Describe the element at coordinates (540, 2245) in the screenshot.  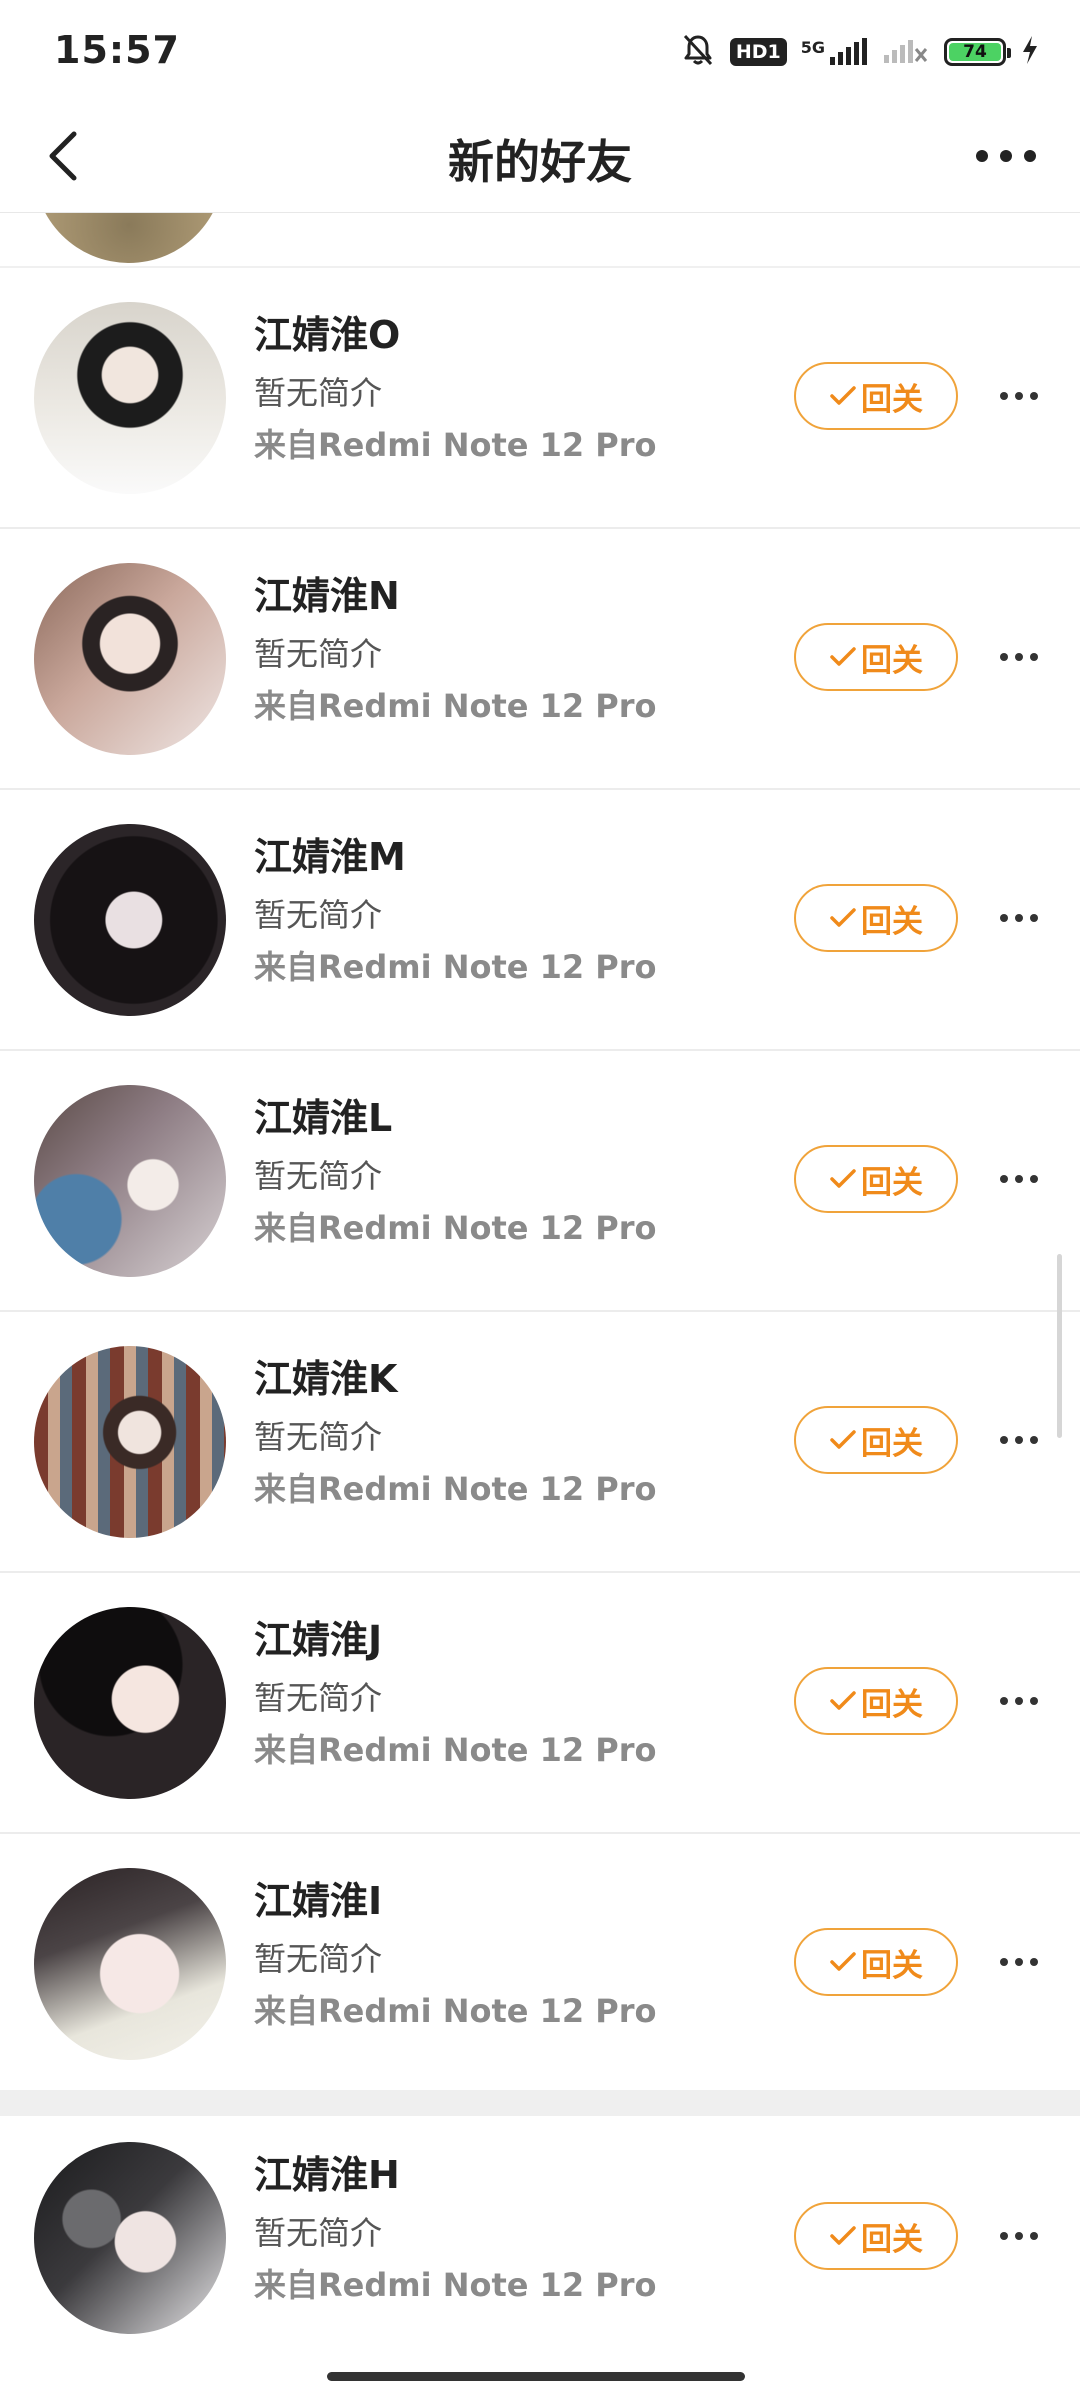
I see `list-item: 江婧淮H 暂无简介 来自Redmi Note 12 Pro 回关` at that location.